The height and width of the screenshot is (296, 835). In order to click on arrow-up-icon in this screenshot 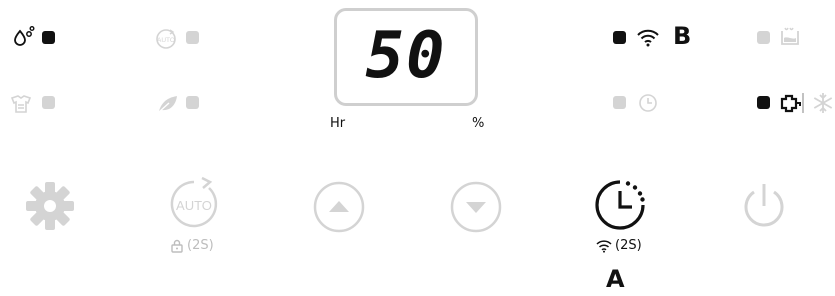, I will do `click(339, 207)`.